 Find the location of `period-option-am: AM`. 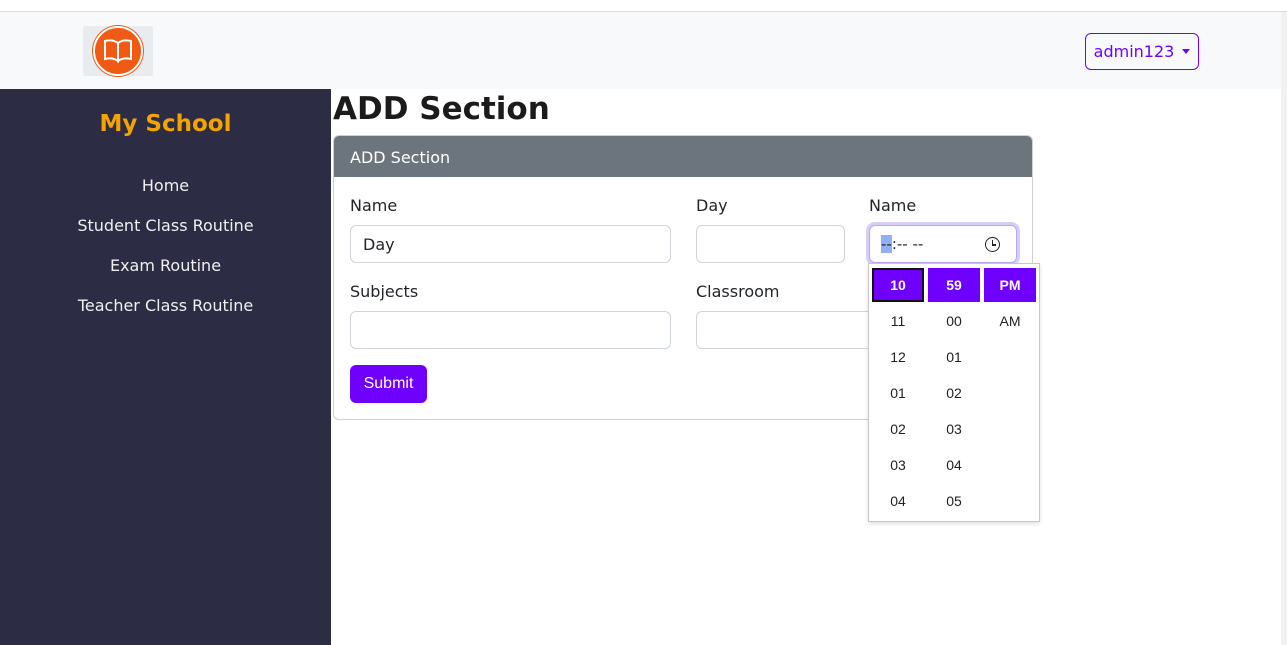

period-option-am: AM is located at coordinates (1010, 321).